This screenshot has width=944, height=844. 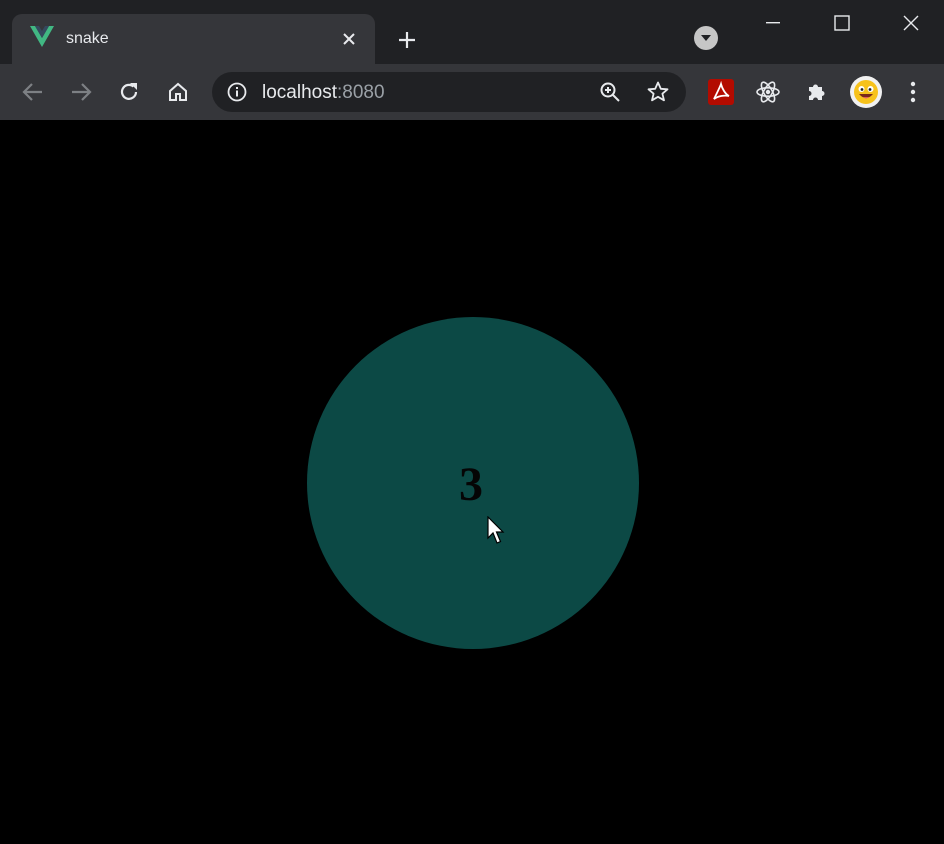 I want to click on profile-avatar-icon, so click(x=866, y=92).